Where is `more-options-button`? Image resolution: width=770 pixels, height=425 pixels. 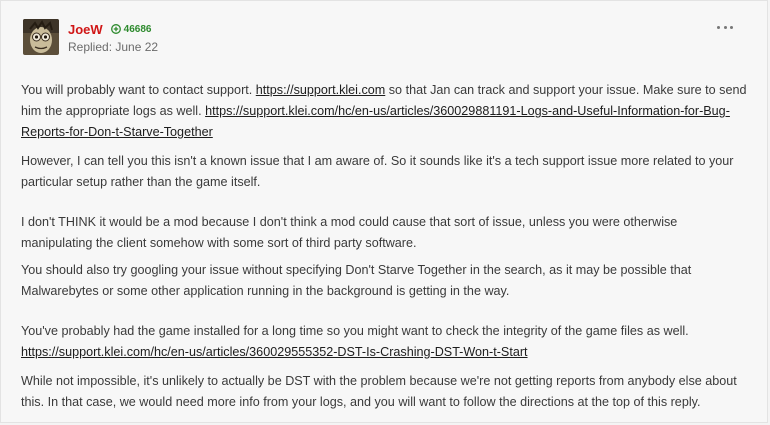
more-options-button is located at coordinates (725, 27).